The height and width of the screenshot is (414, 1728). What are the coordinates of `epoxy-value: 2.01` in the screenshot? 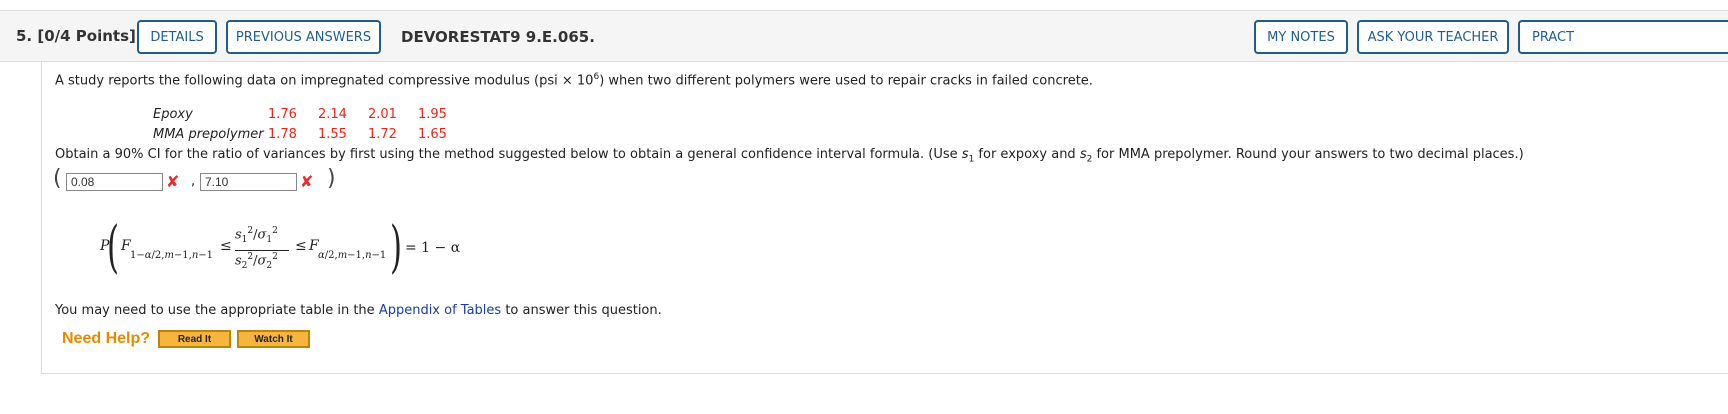 It's located at (382, 114).